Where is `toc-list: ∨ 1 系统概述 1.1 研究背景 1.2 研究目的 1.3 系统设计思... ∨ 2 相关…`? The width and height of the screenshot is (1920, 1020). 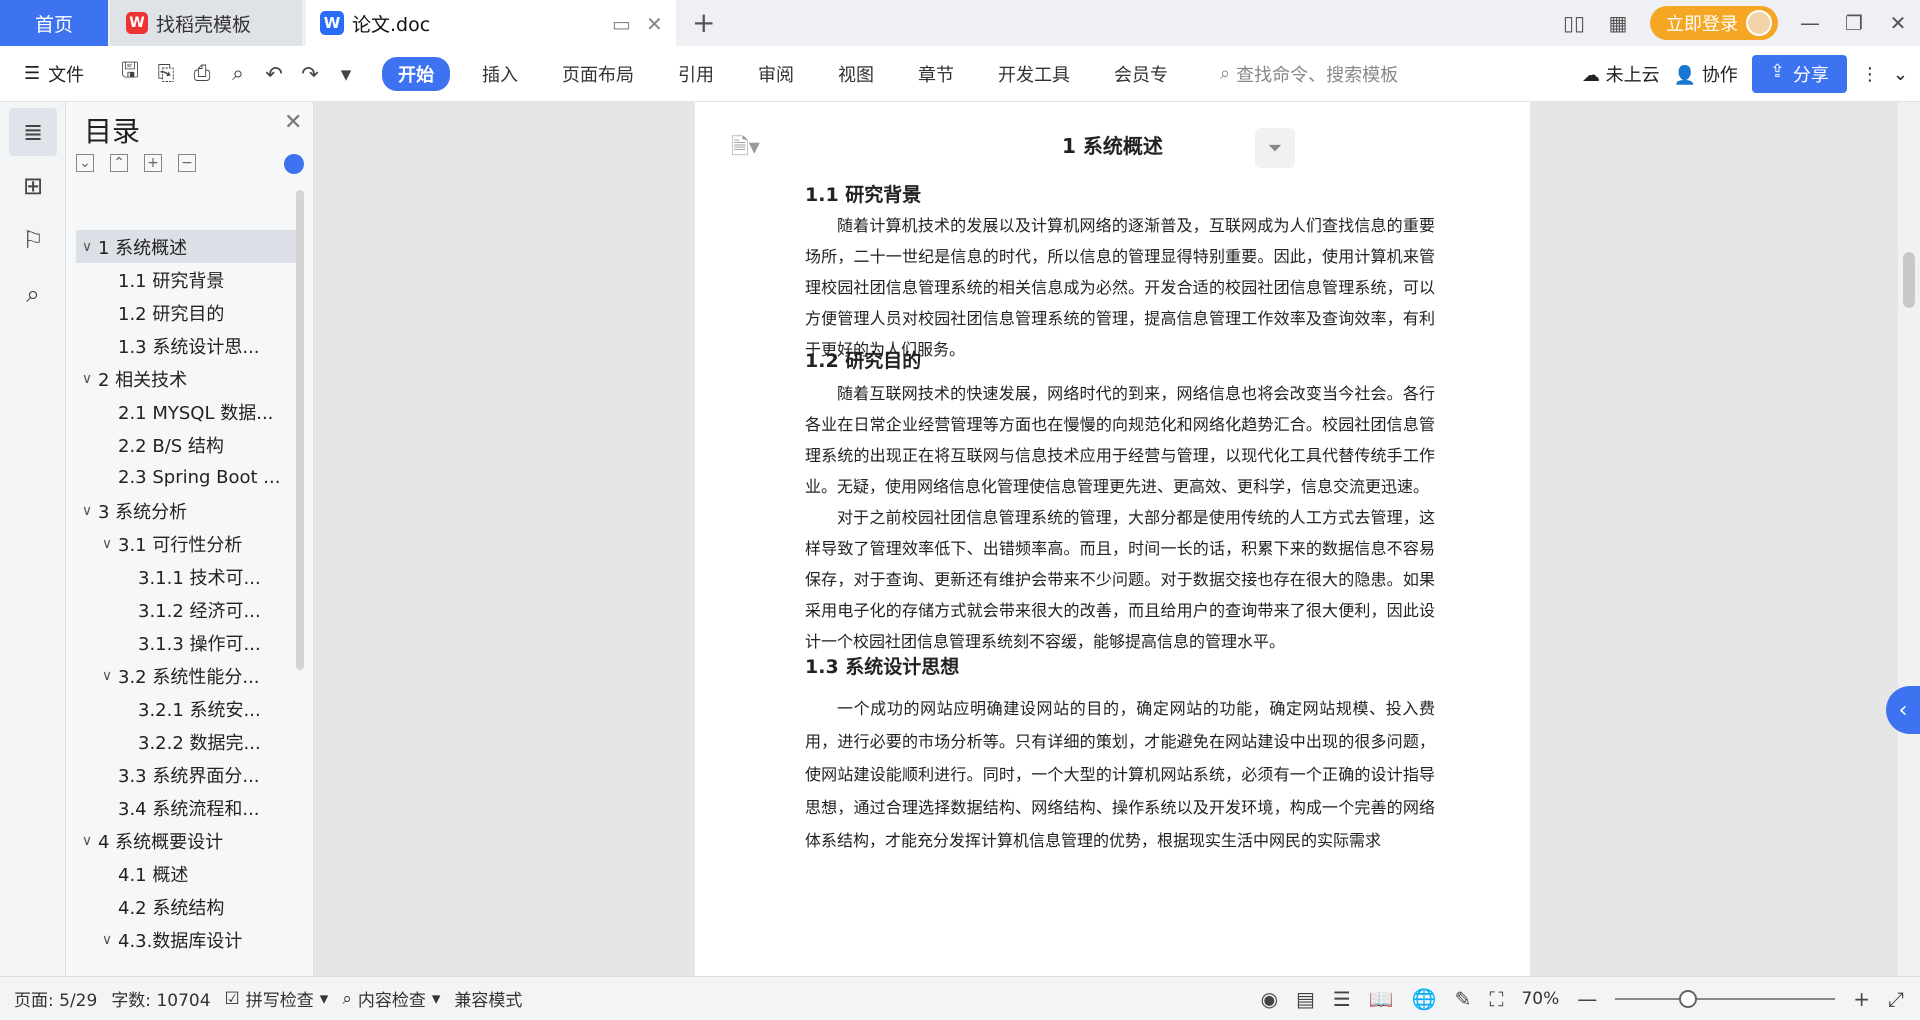 toc-list: ∨ 1 系统概述 1.1 研究背景 1.2 研究目的 1.3 系统设计思... ∨ 2 相关… is located at coordinates (188, 593).